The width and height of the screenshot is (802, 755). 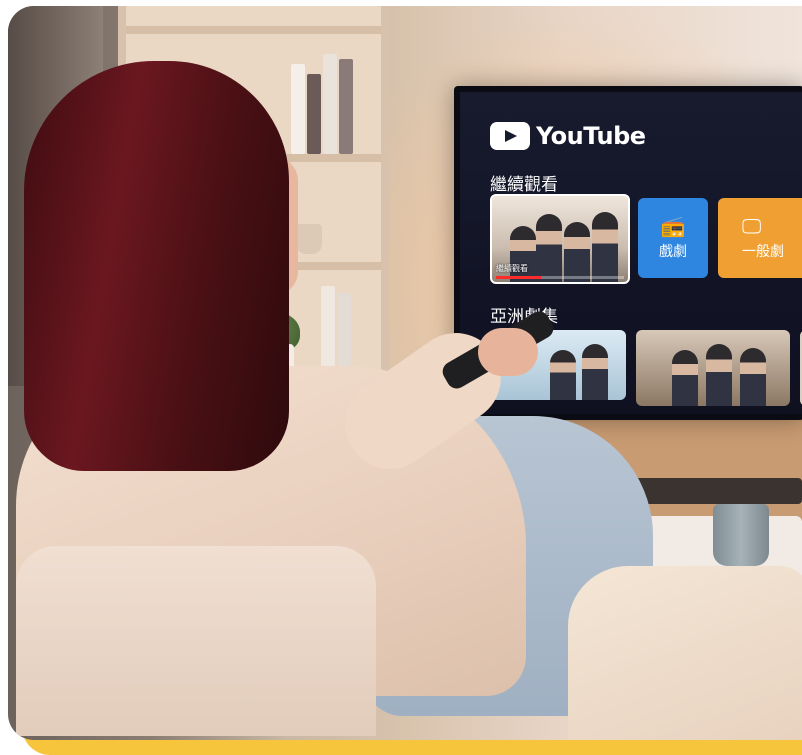 I want to click on youtube-wordmark: YouTube, so click(x=591, y=136).